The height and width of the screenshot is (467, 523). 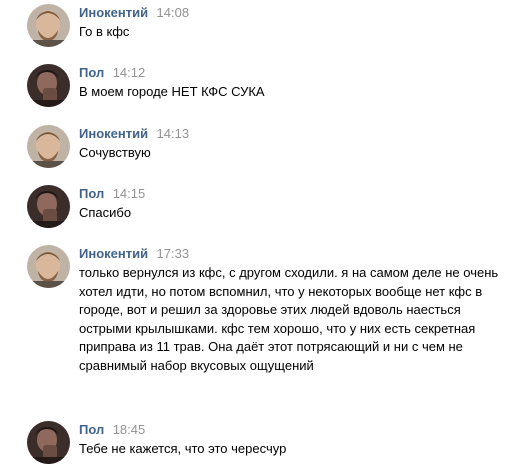 I want to click on message-header: Инокентий 17:33, so click(x=134, y=254).